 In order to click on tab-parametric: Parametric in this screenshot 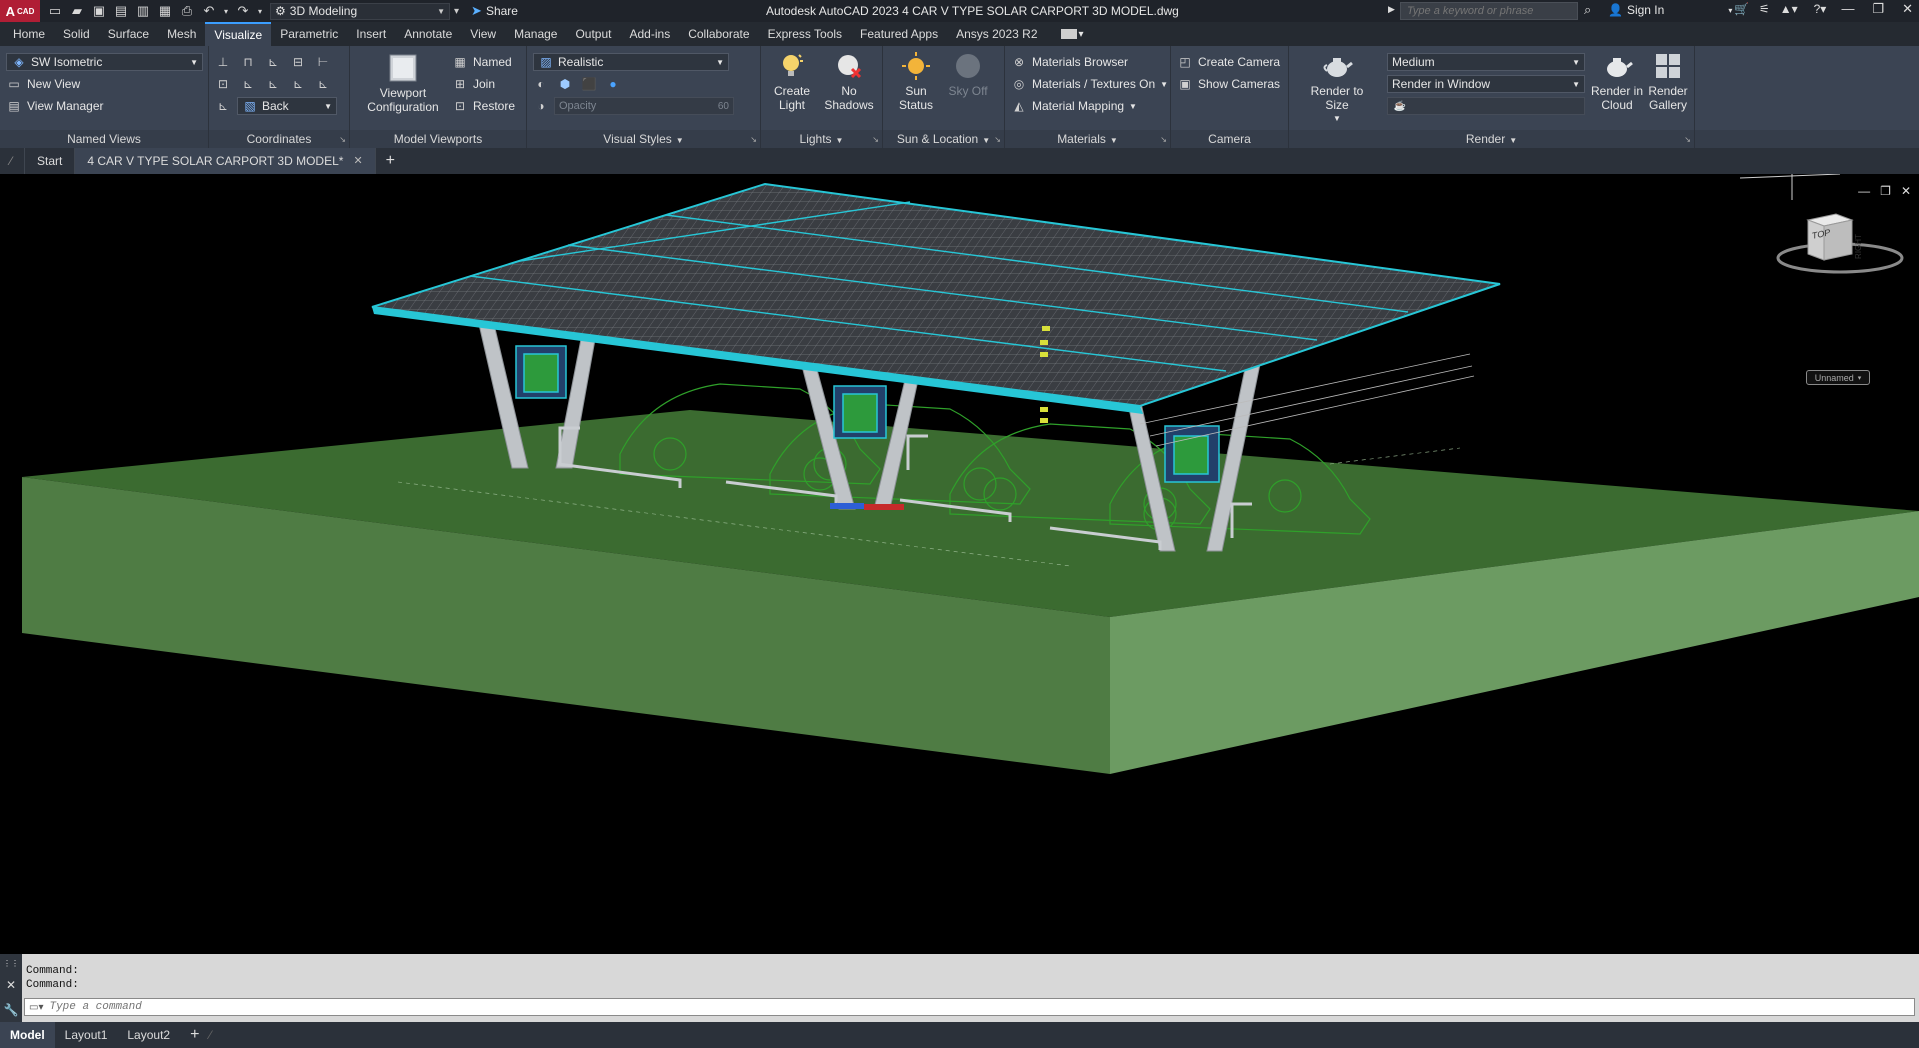, I will do `click(309, 34)`.